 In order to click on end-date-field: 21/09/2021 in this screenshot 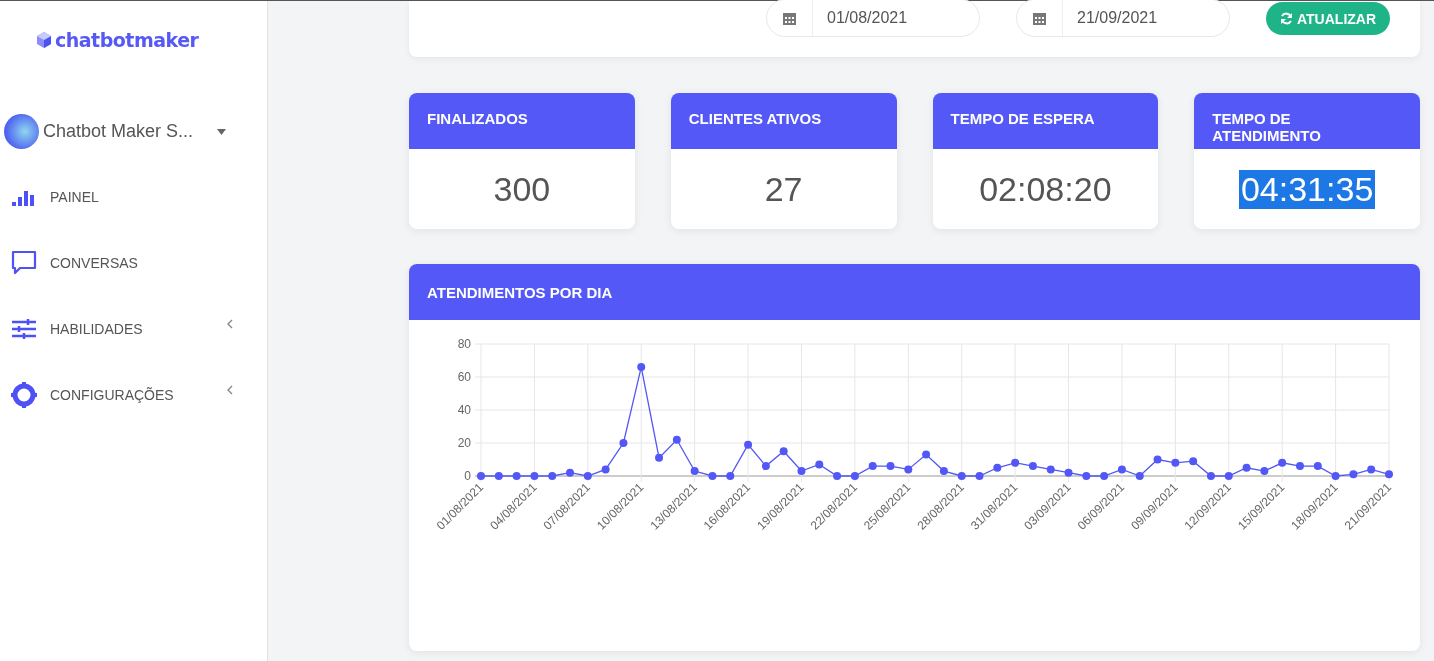, I will do `click(1146, 18)`.